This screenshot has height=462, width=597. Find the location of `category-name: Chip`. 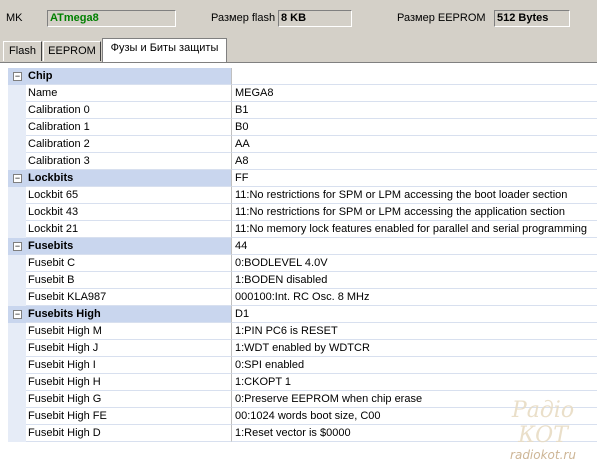

category-name: Chip is located at coordinates (129, 76).